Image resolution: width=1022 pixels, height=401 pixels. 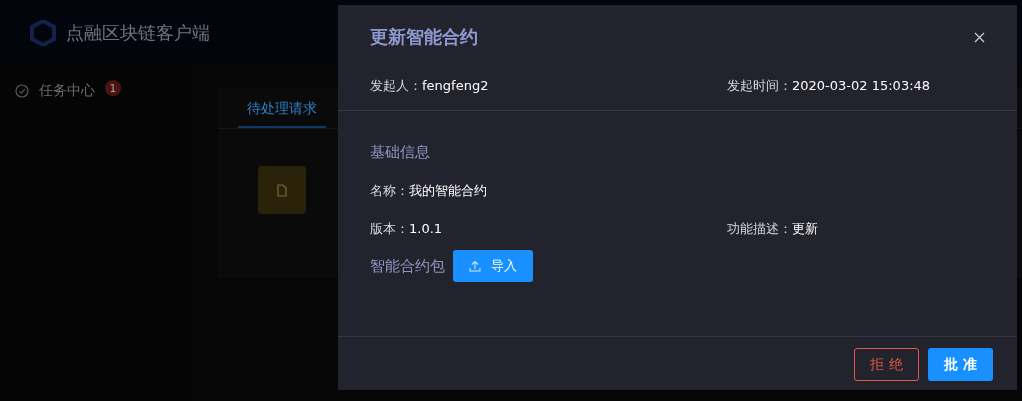 What do you see at coordinates (979, 37) in the screenshot?
I see `close-icon` at bounding box center [979, 37].